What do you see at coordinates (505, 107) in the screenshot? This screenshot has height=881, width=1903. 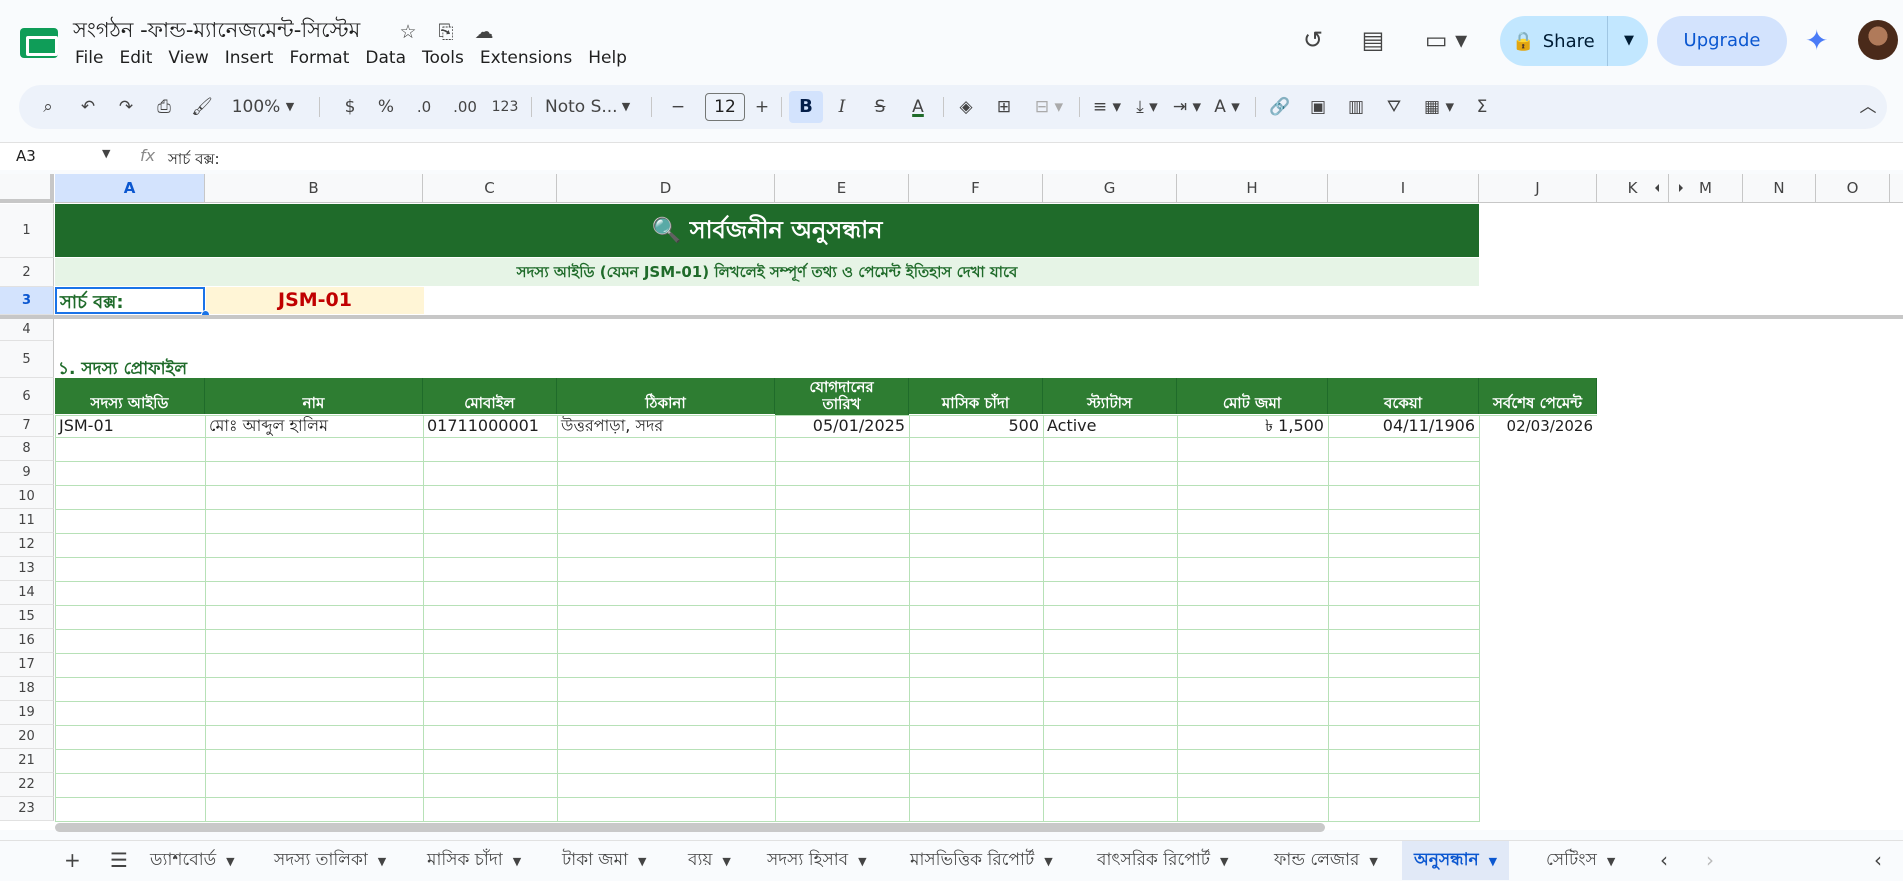 I see `more-formats-button: 123` at bounding box center [505, 107].